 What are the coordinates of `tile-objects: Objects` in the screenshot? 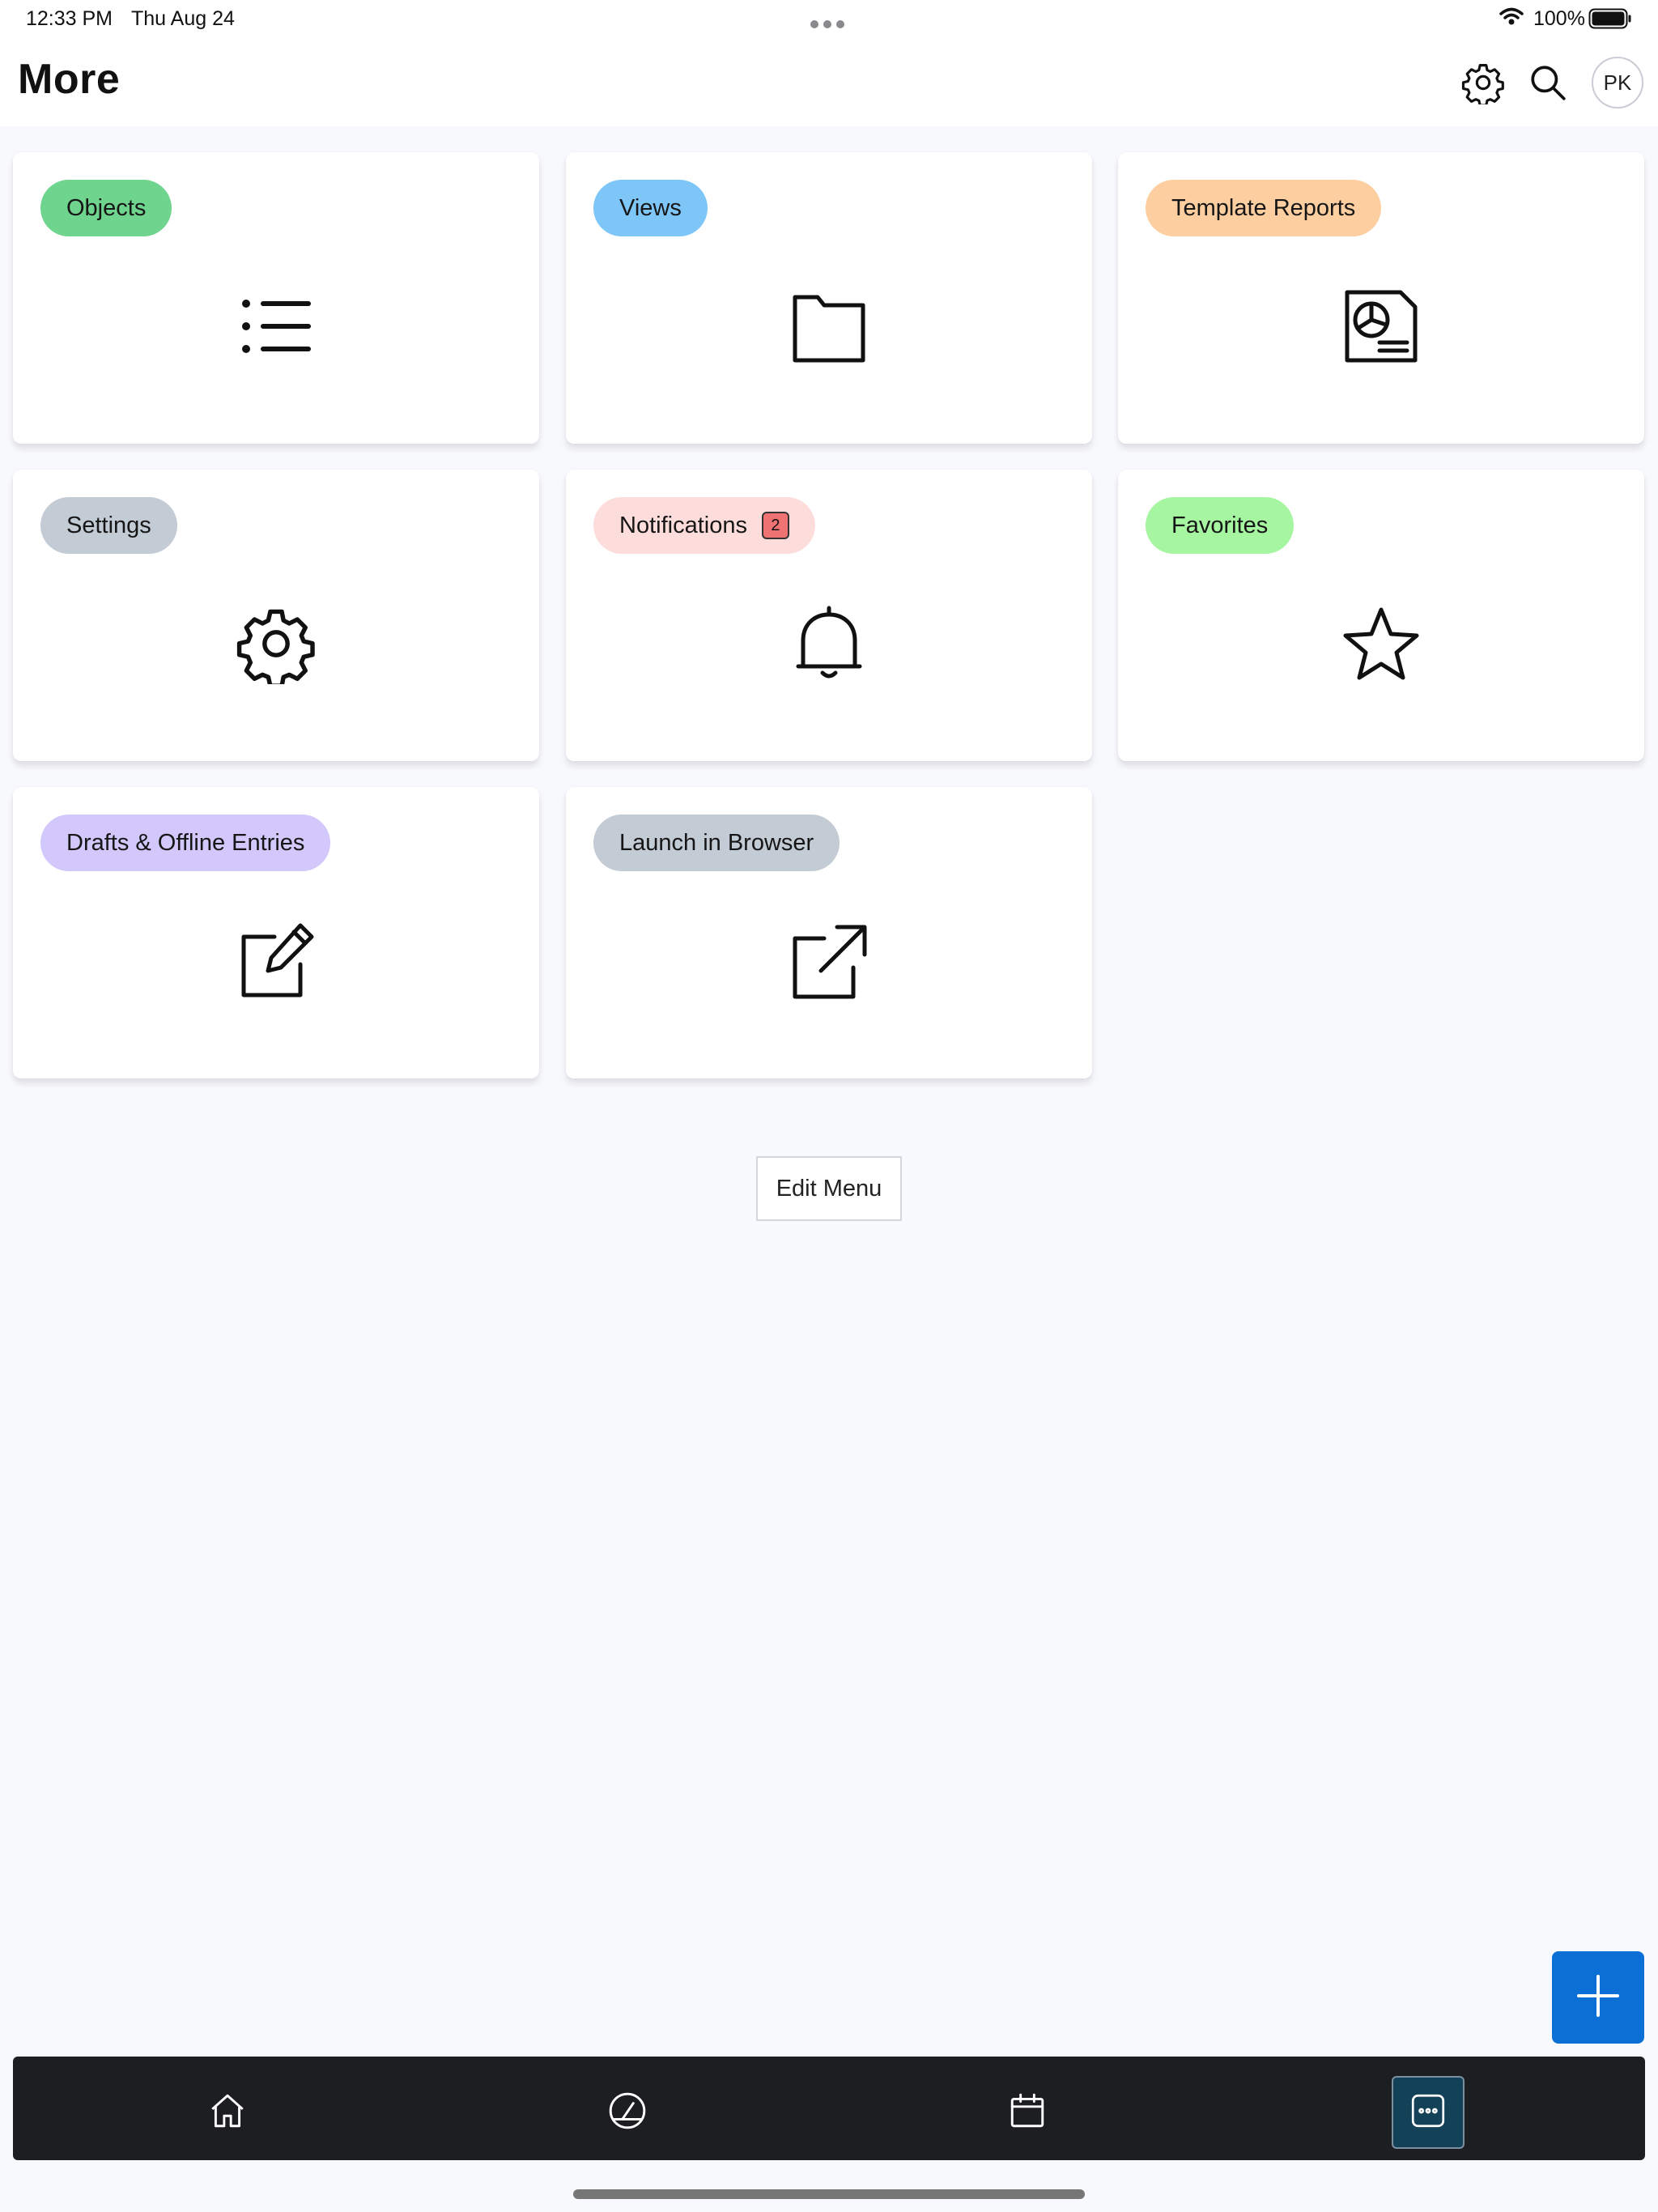 It's located at (276, 298).